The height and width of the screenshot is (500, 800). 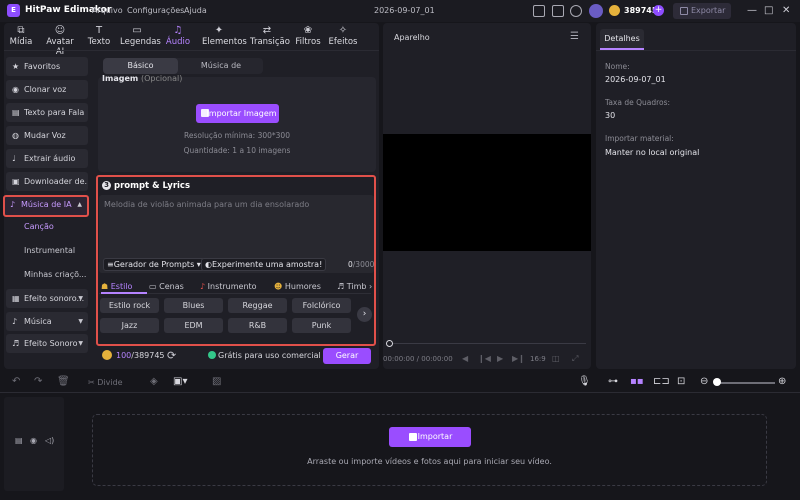 What do you see at coordinates (154, 264) in the screenshot?
I see `prompt-generator-button: ≡Gerador de Prompts ▾` at bounding box center [154, 264].